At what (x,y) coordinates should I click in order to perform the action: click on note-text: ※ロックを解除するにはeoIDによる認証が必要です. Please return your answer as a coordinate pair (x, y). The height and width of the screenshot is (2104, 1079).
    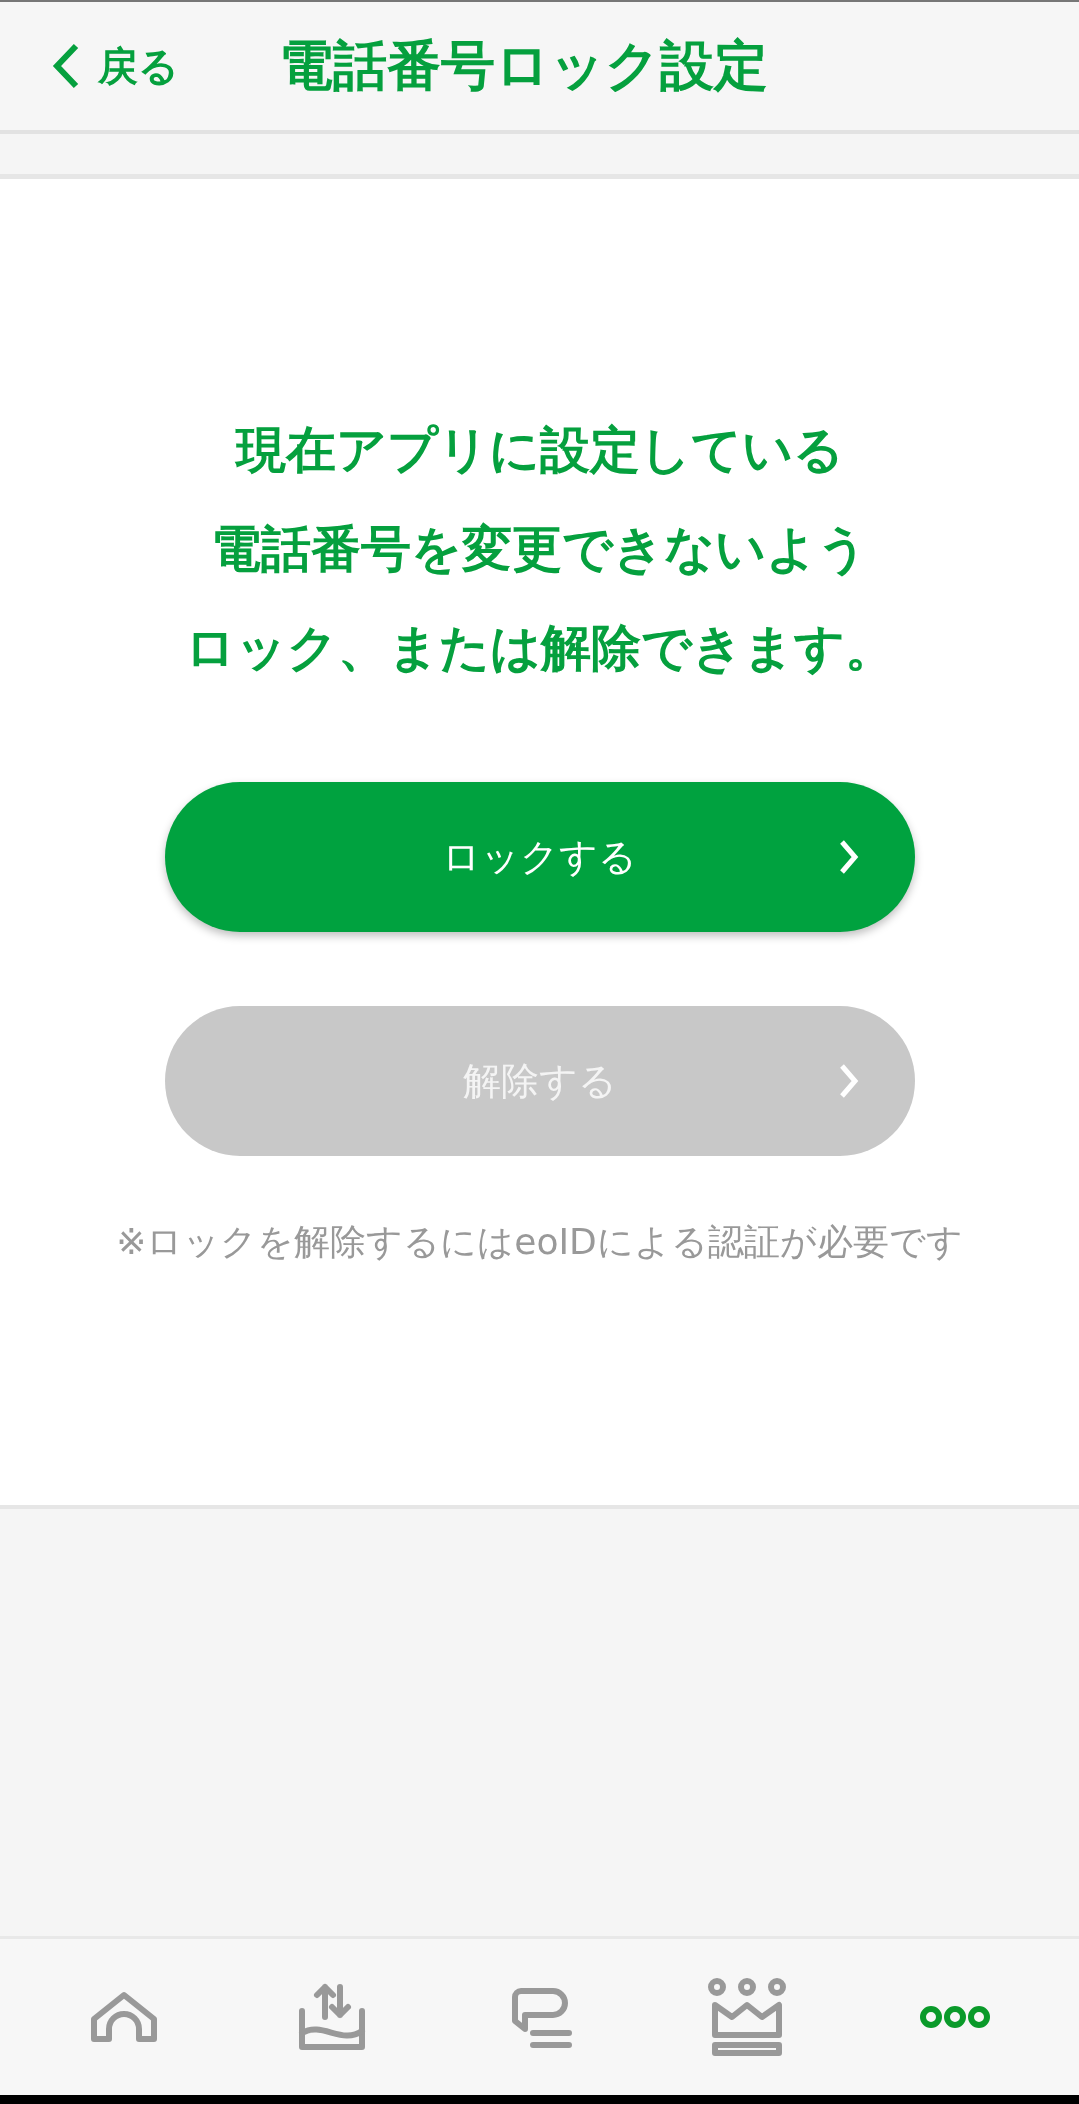
    Looking at the image, I should click on (539, 1242).